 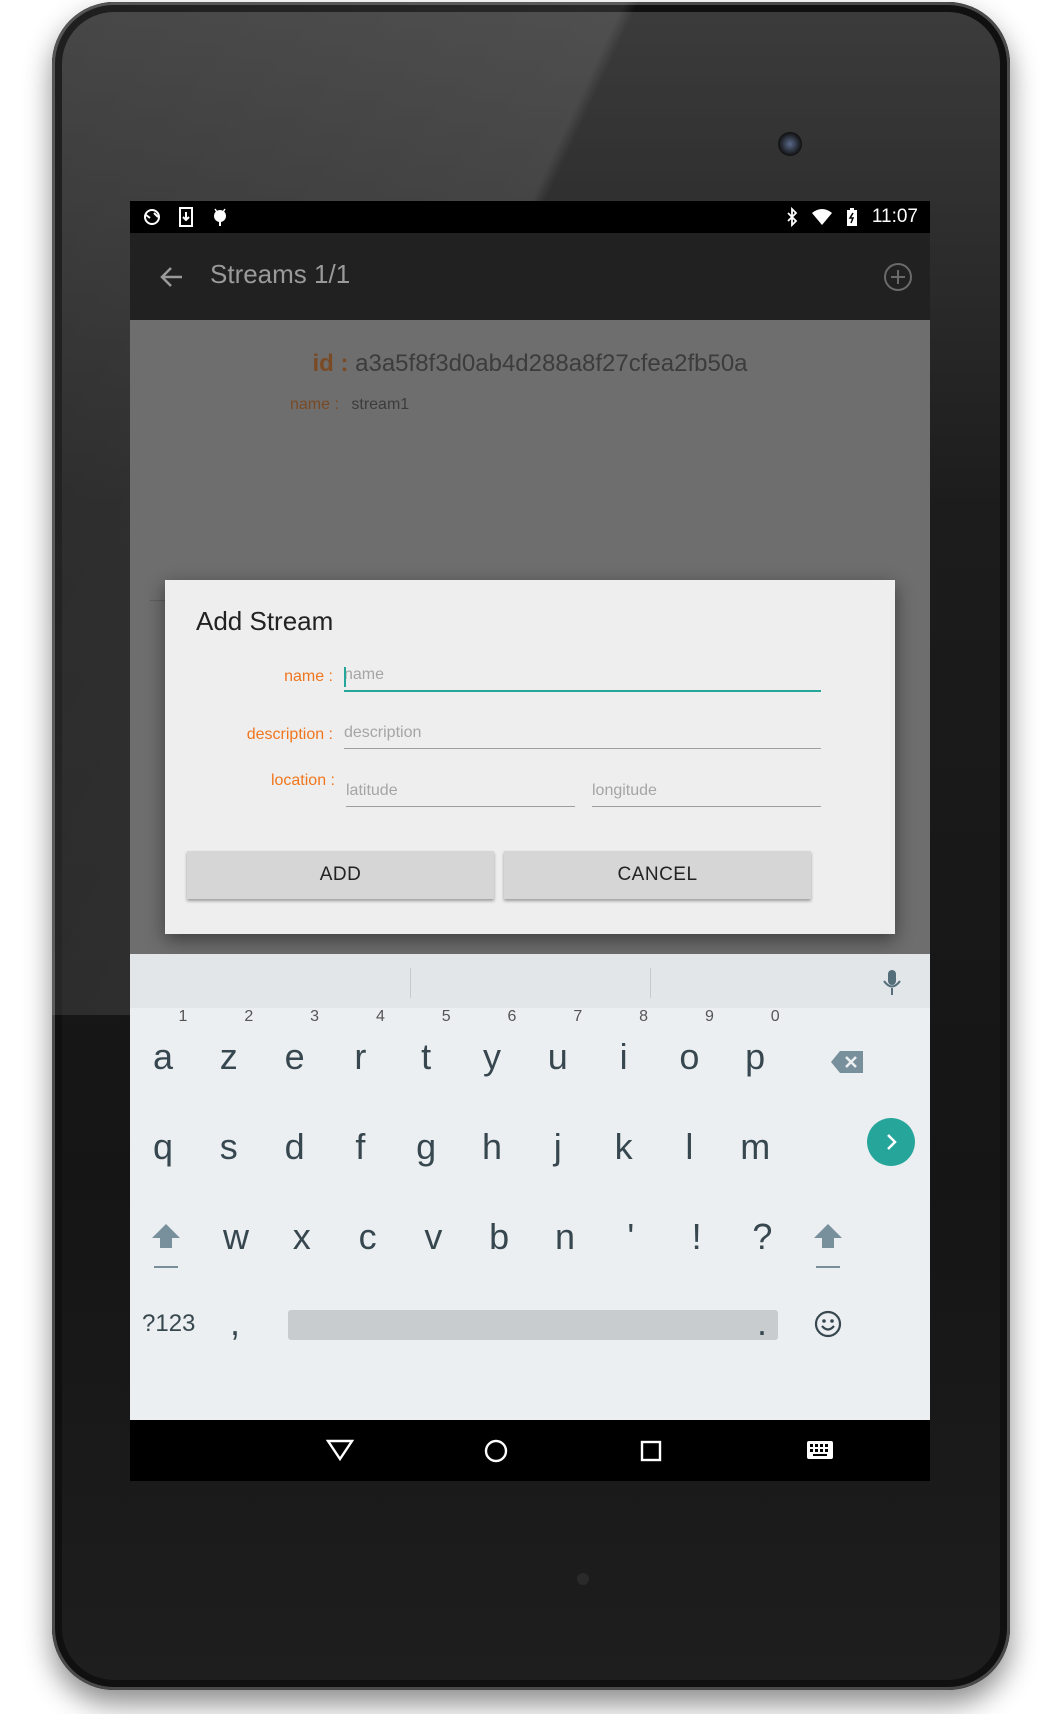 I want to click on stream-name-value: stream1, so click(x=380, y=404).